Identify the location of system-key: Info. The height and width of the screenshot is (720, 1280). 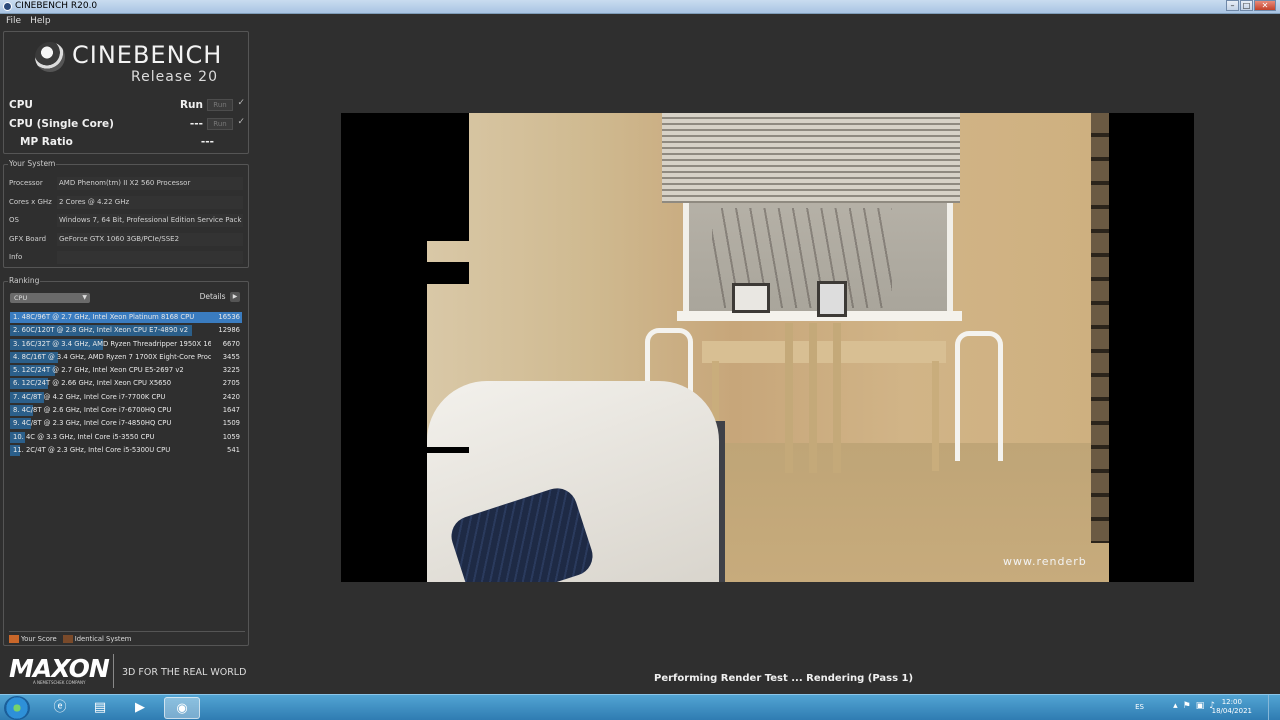
(16, 257).